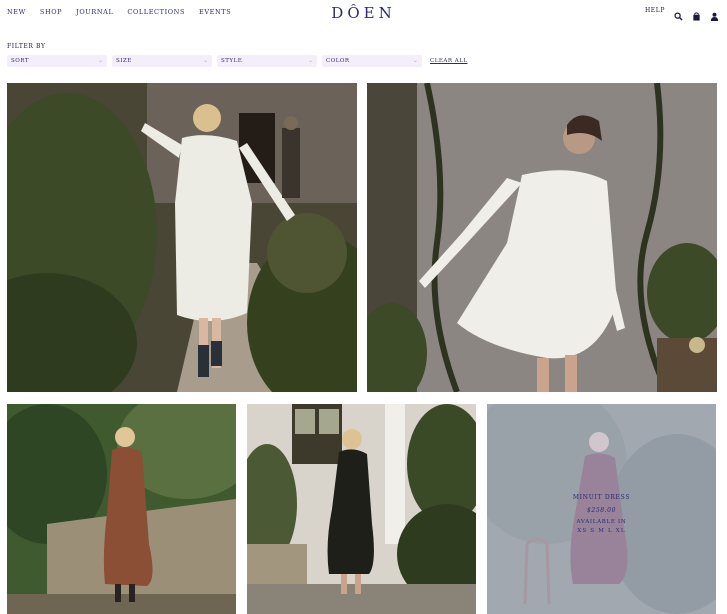 The width and height of the screenshot is (727, 614). Describe the element at coordinates (601, 522) in the screenshot. I see `availability-label: AVAILABLE IN` at that location.